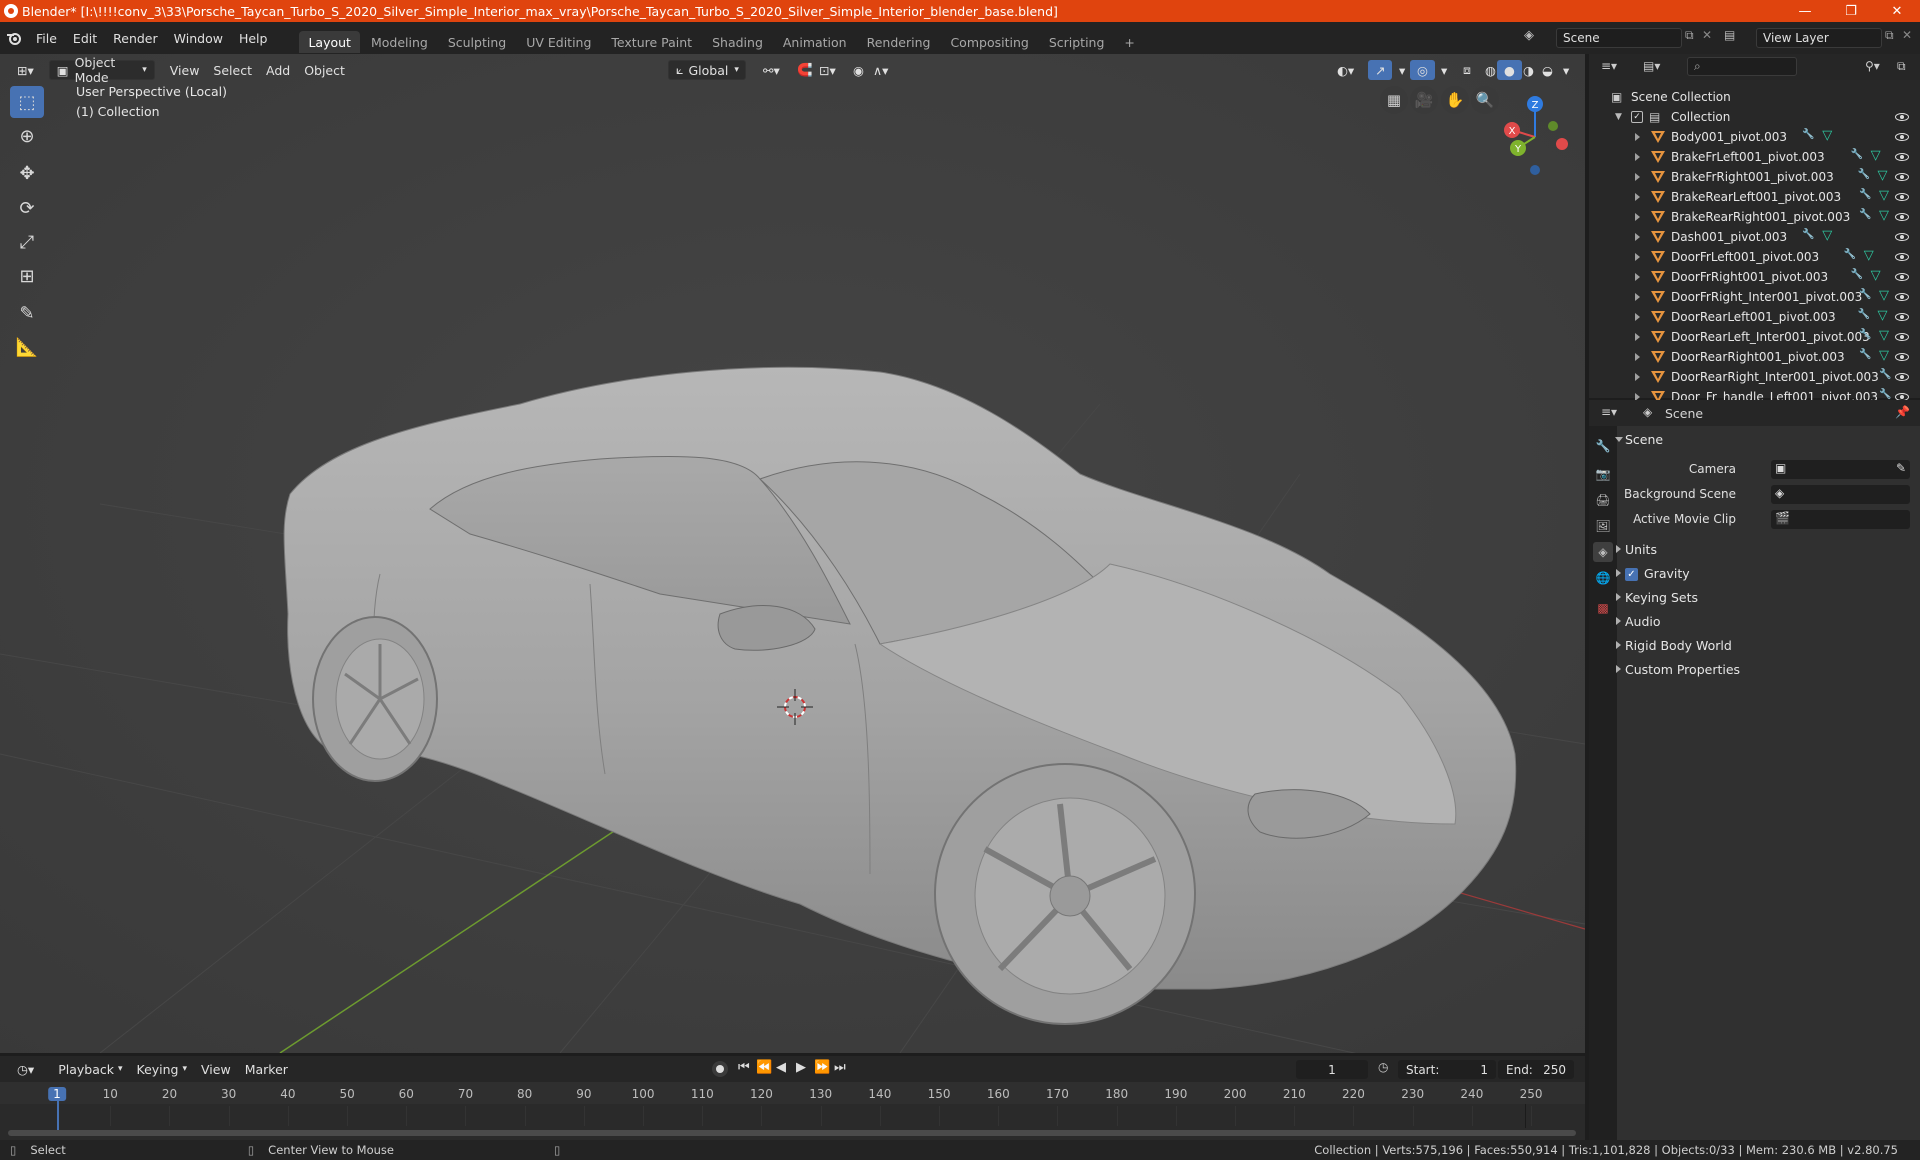 The image size is (1920, 1160). Describe the element at coordinates (1603, 446) in the screenshot. I see `tool-tab-icon: 🔧` at that location.